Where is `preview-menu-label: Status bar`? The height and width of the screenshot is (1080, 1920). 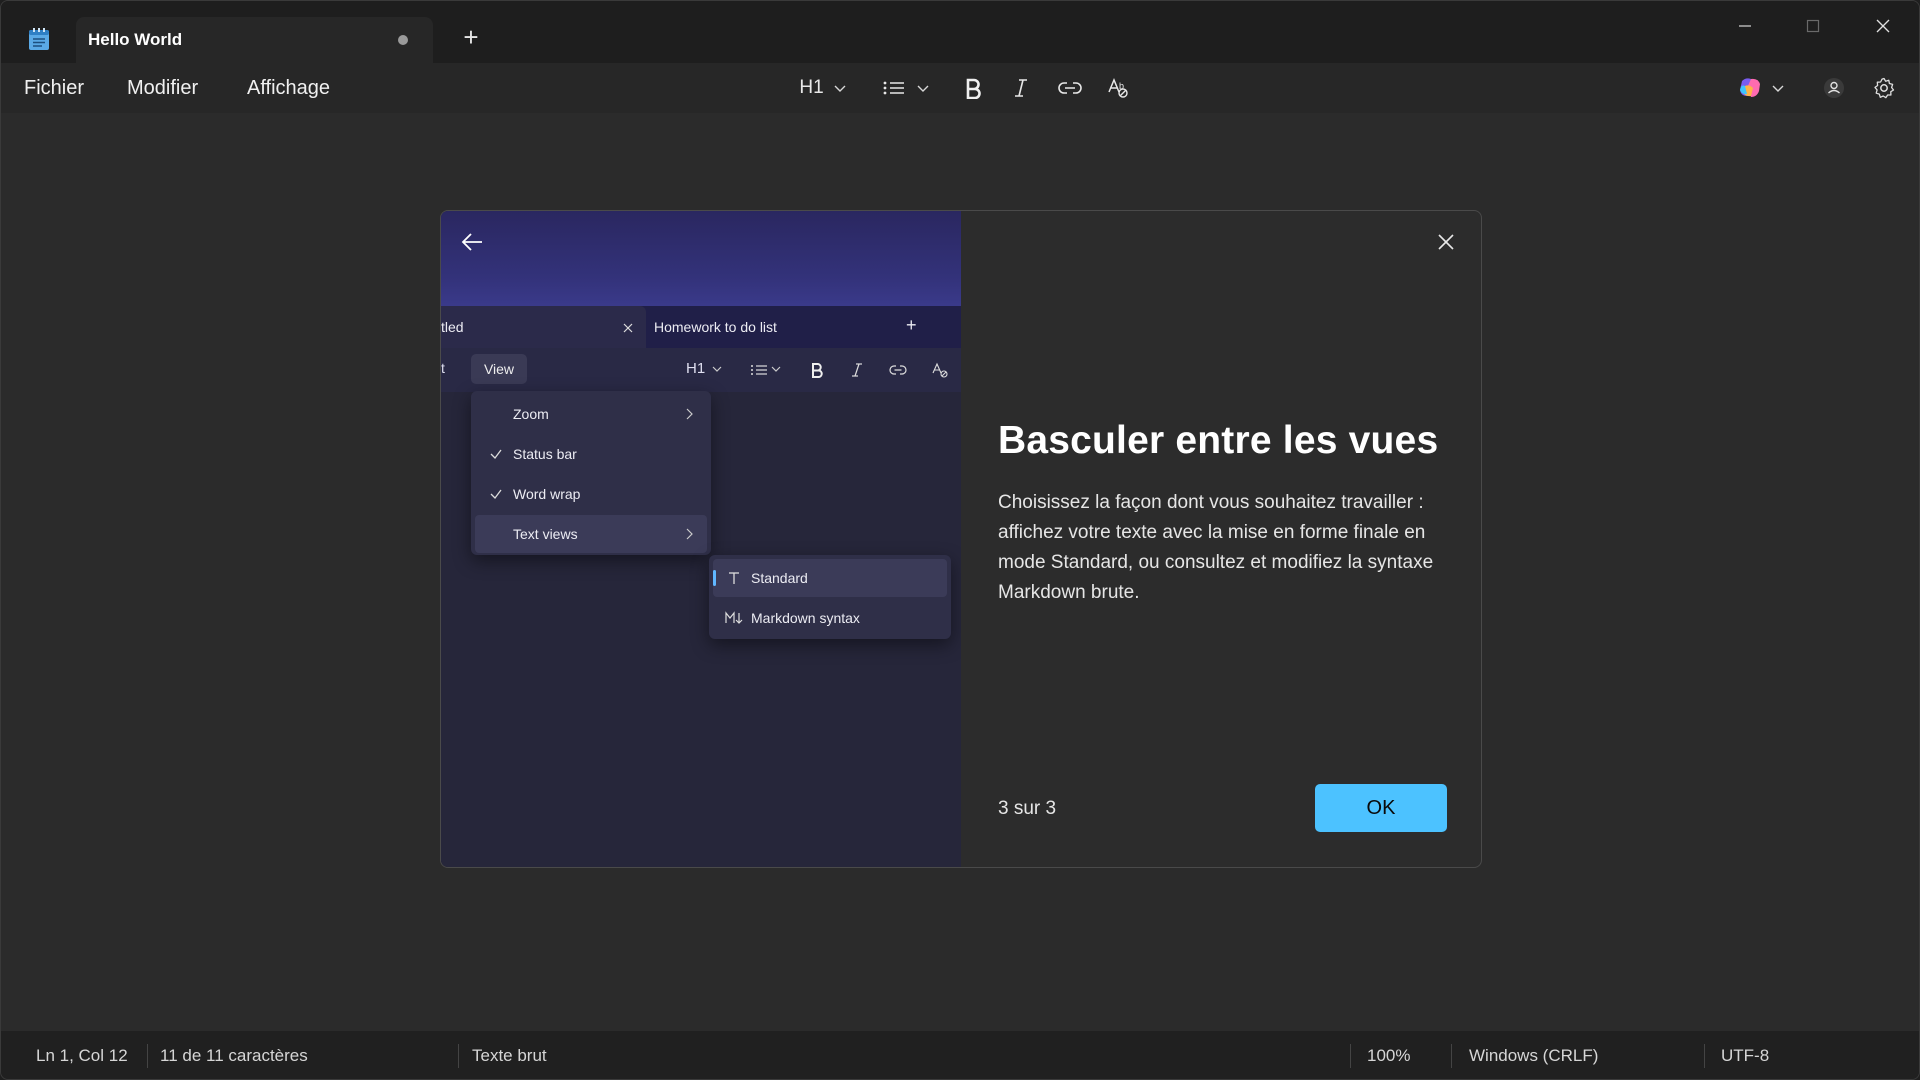 preview-menu-label: Status bar is located at coordinates (545, 454).